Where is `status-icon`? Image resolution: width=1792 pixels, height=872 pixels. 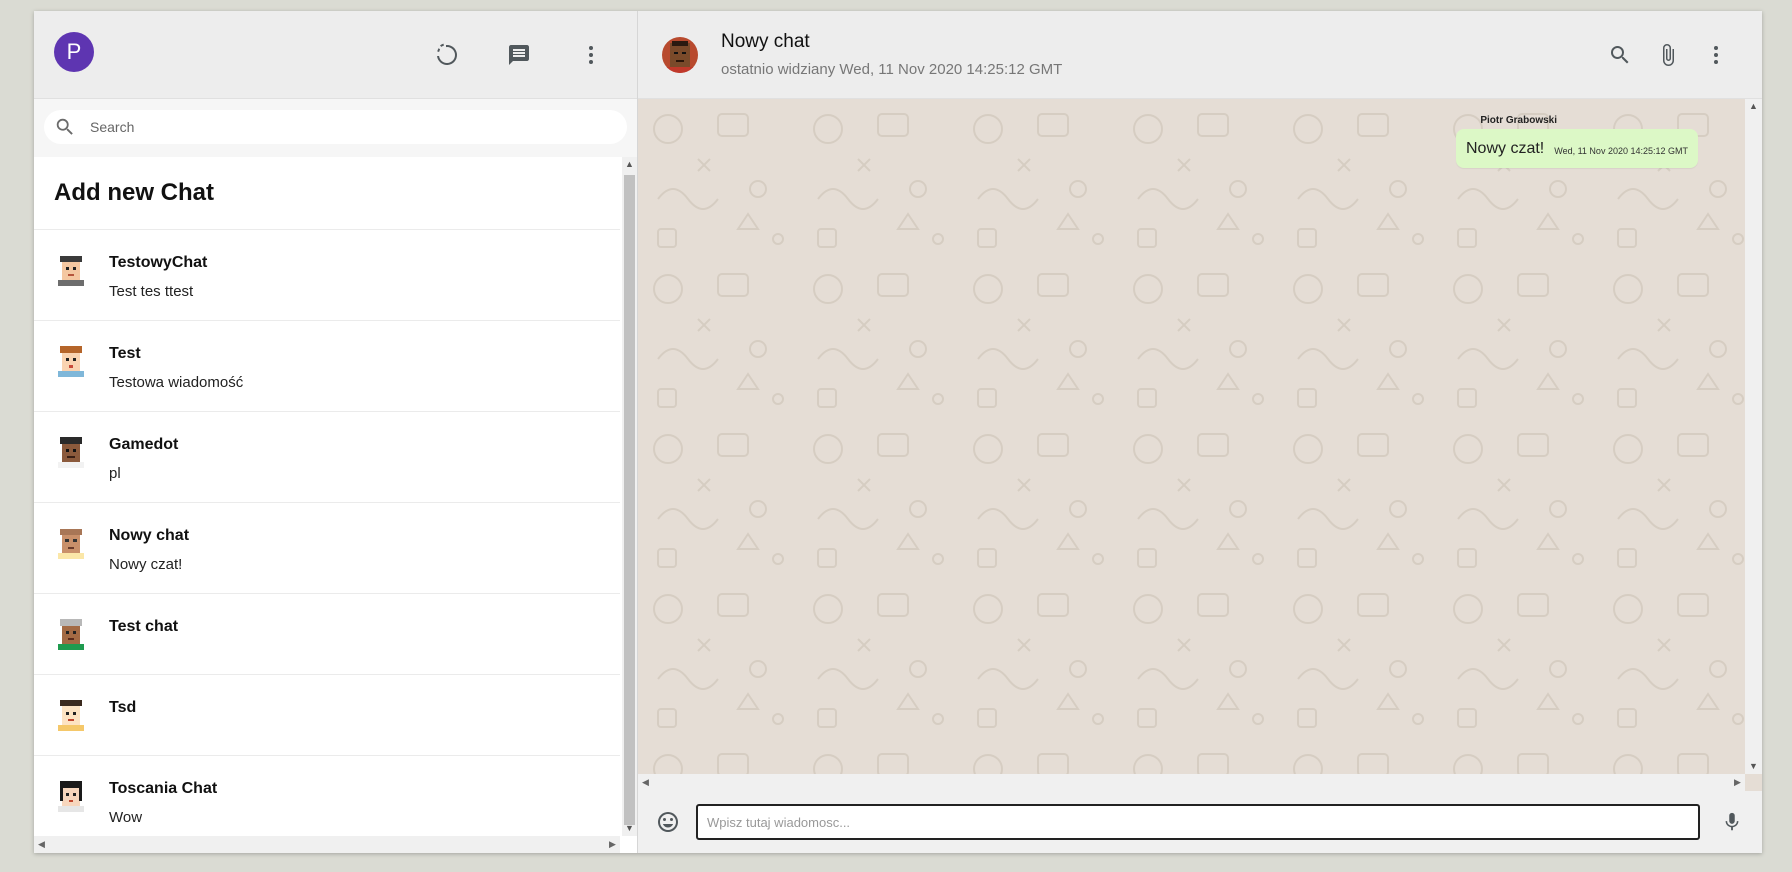
status-icon is located at coordinates (447, 54).